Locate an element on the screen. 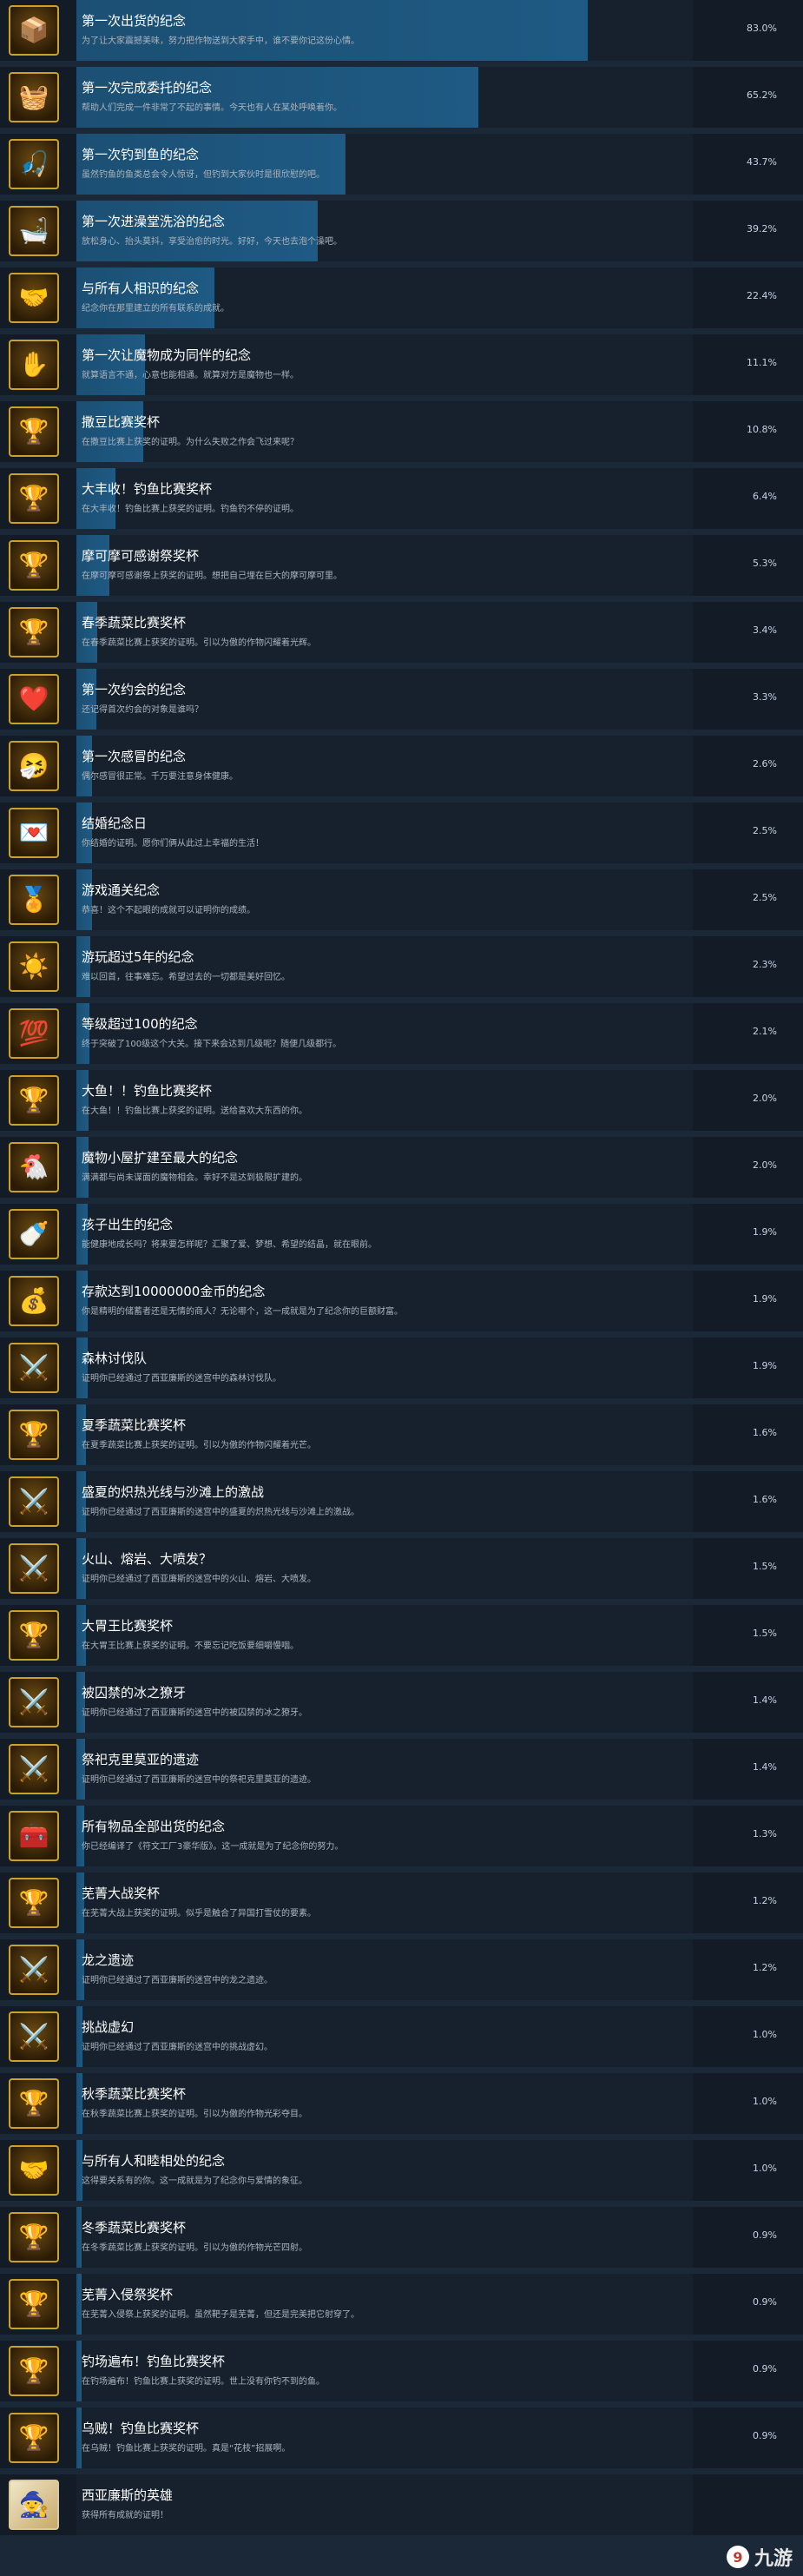  achievement-progress-bar: 撒豆比赛奖杯 在撒豆比赛上获奖的证明。为什么失败之作会飞过来呢？ is located at coordinates (384, 431).